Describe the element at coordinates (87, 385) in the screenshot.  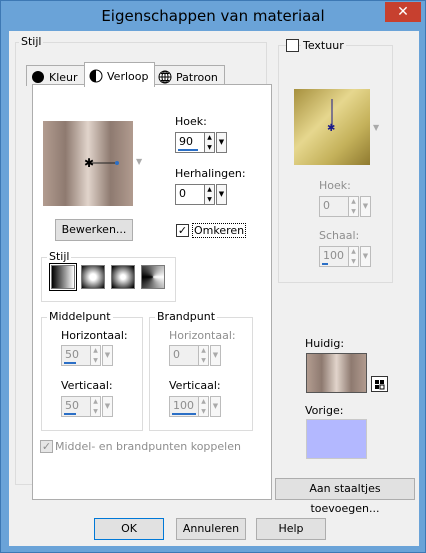
I see `center-vertical-label: Verticaal:` at that location.